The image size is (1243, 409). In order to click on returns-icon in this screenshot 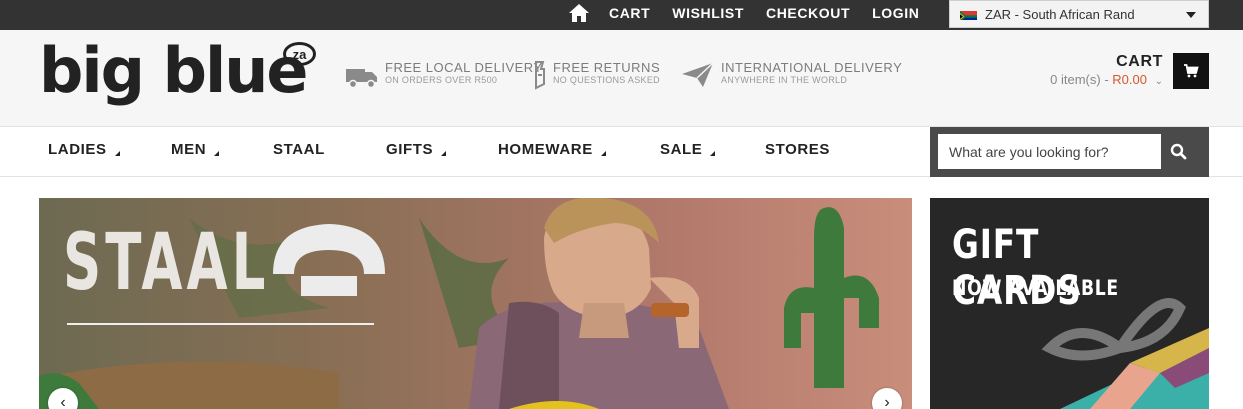, I will do `click(540, 75)`.